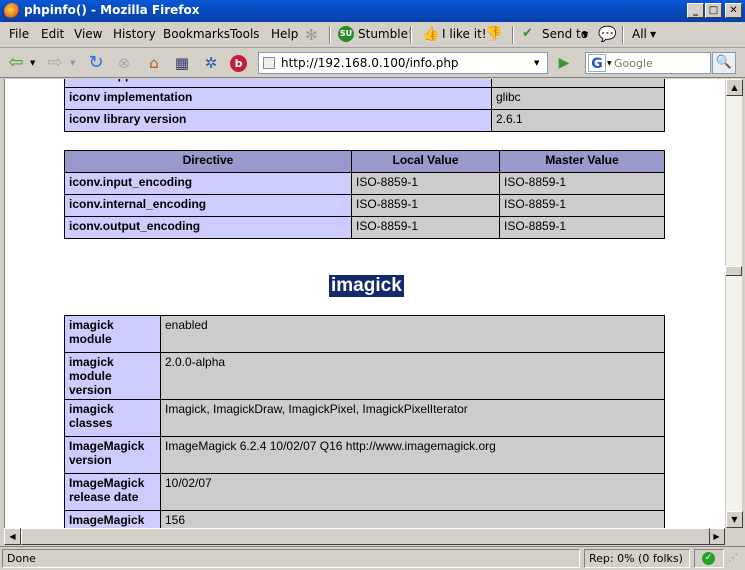  What do you see at coordinates (238, 63) in the screenshot?
I see `bookmark-b-icon: b` at bounding box center [238, 63].